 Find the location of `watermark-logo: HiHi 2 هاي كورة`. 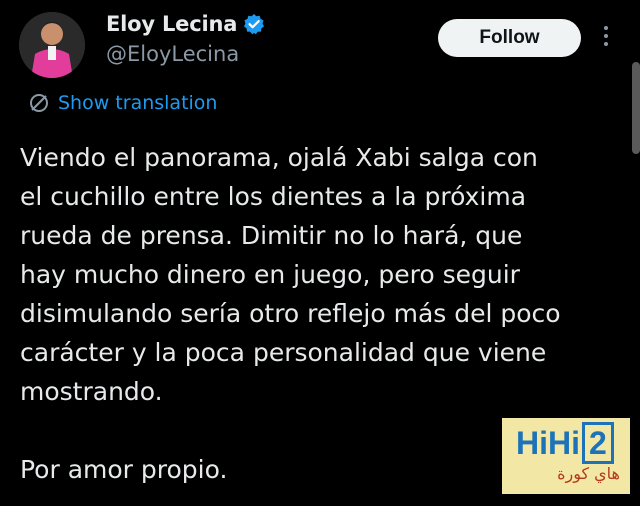

watermark-logo: HiHi 2 هاي كورة is located at coordinates (566, 456).